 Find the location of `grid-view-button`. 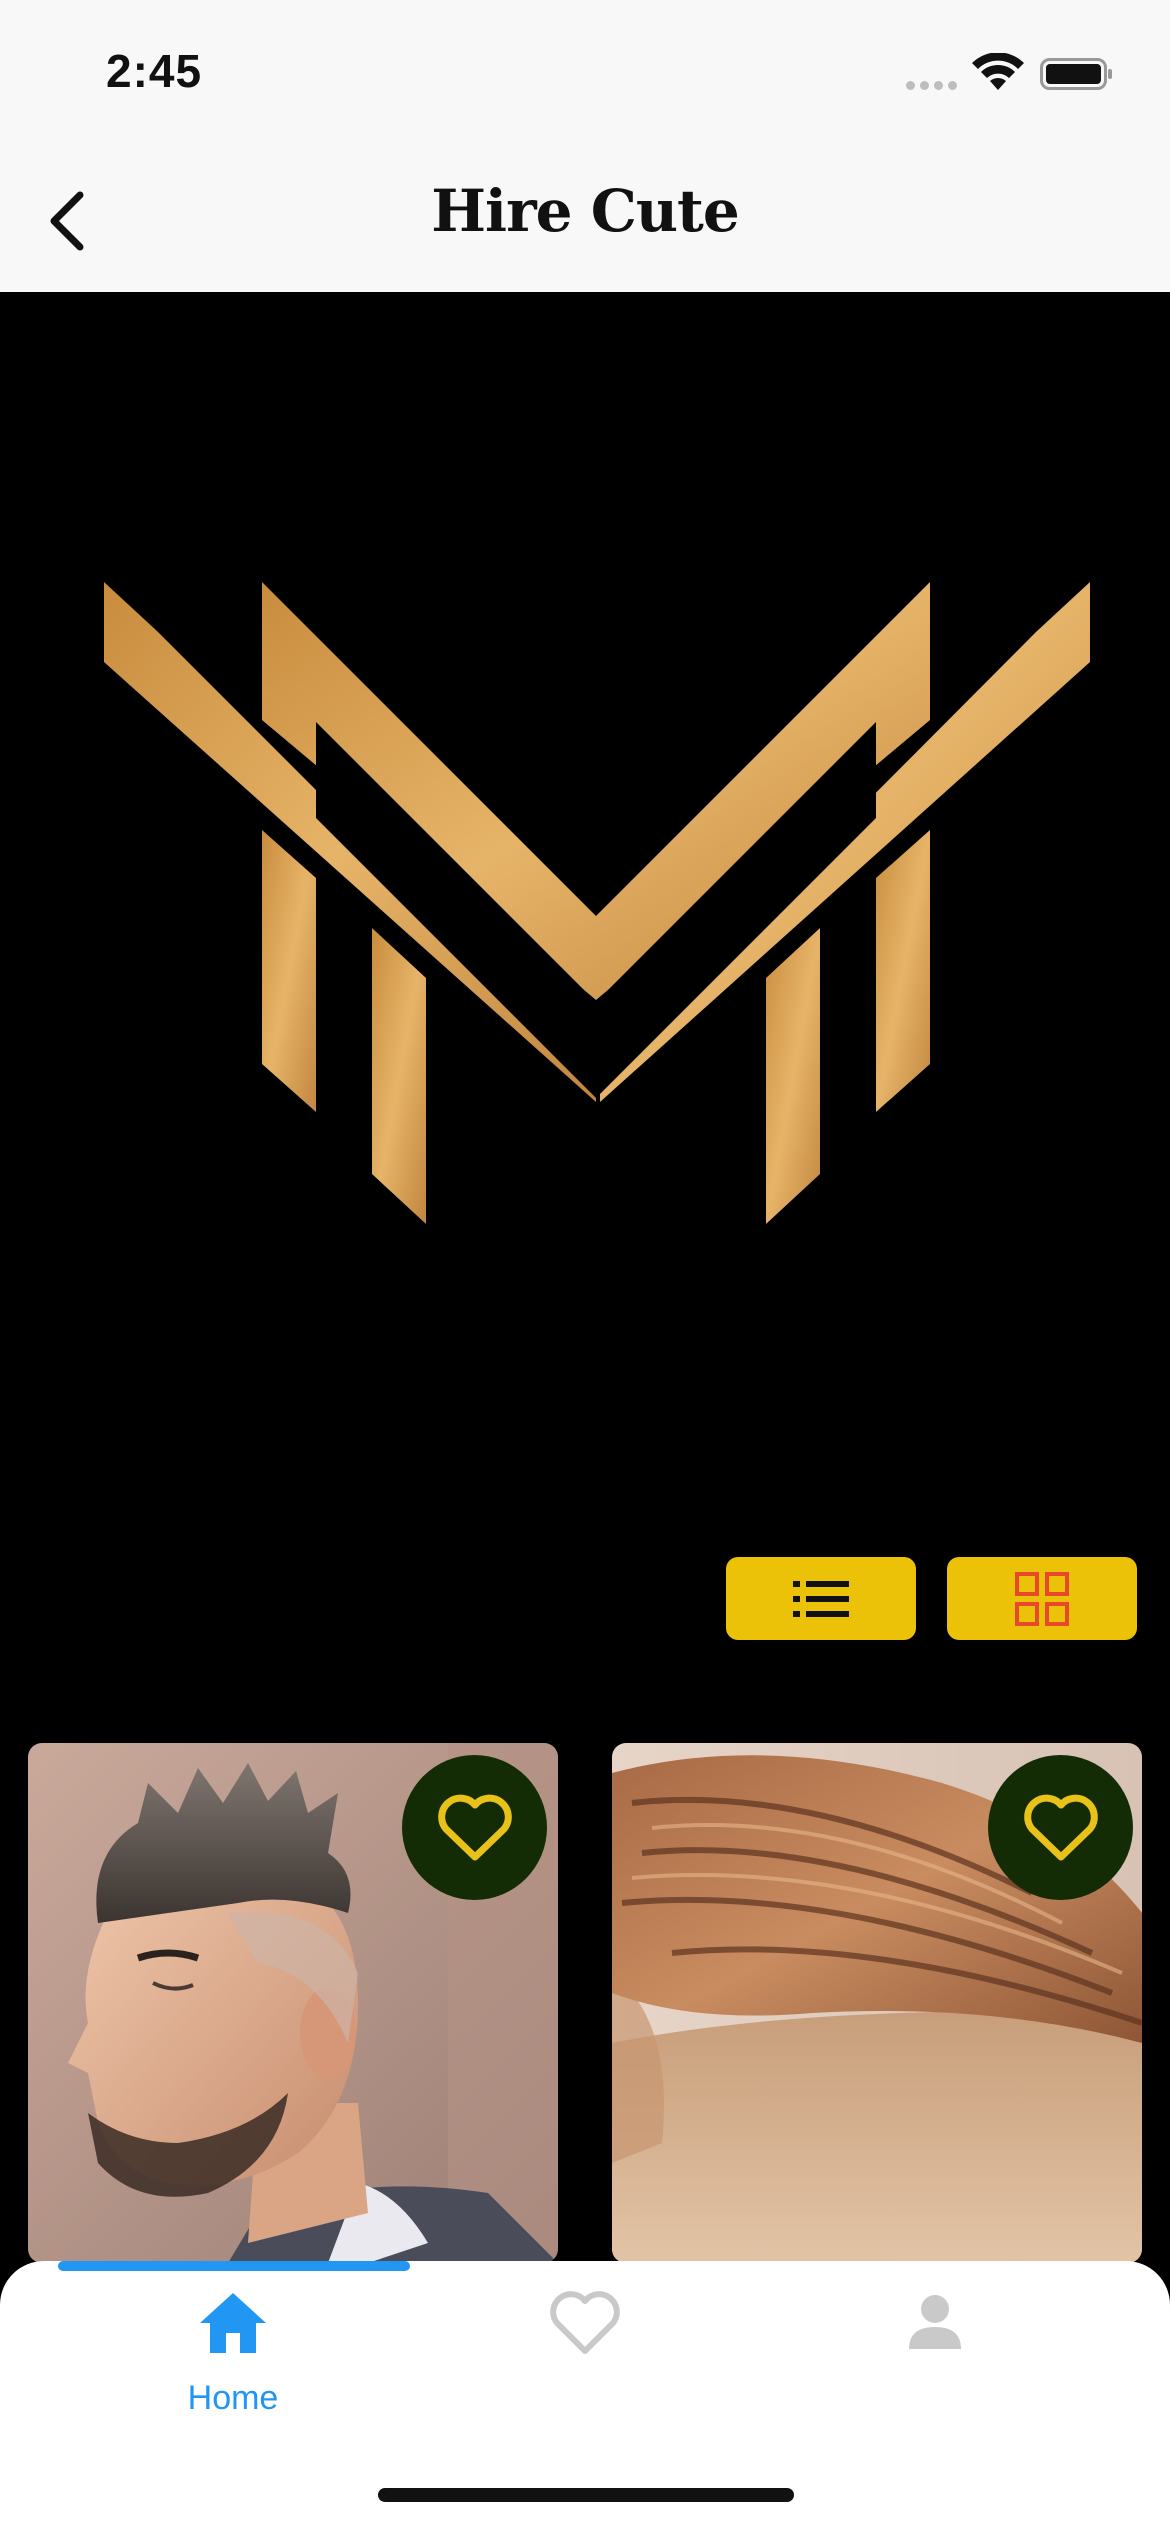

grid-view-button is located at coordinates (1042, 1598).